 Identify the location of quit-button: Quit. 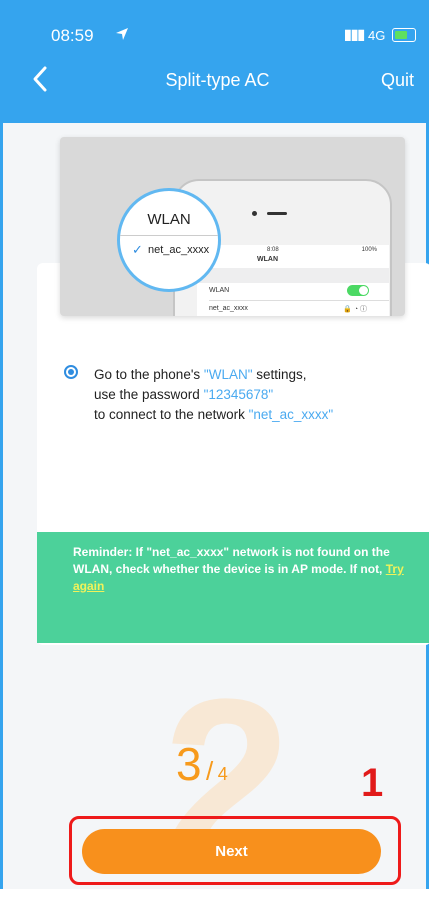
(397, 80).